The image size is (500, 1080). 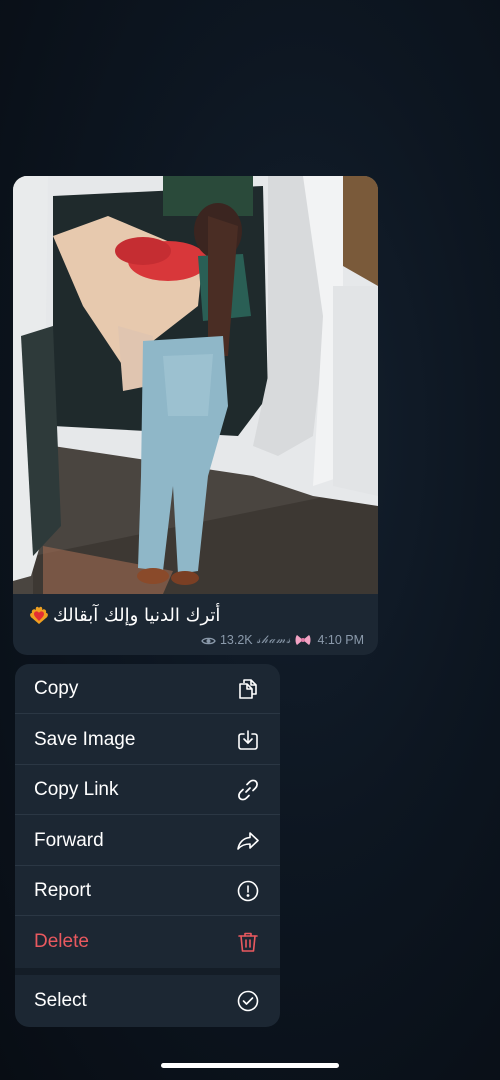 What do you see at coordinates (147, 790) in the screenshot?
I see `menu-item-copy-link: Copy Link` at bounding box center [147, 790].